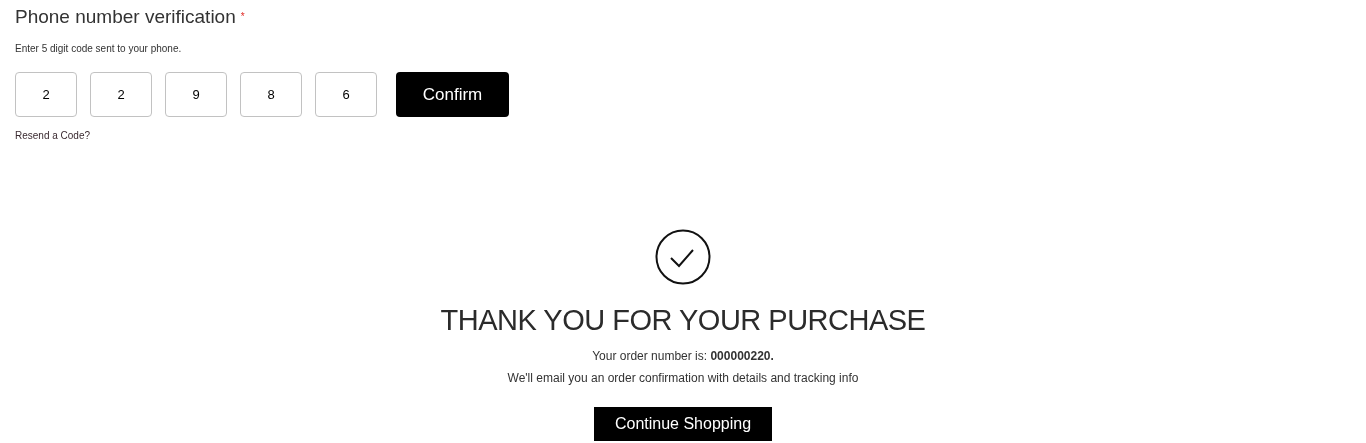  What do you see at coordinates (242, 17) in the screenshot?
I see `required-mark: *` at bounding box center [242, 17].